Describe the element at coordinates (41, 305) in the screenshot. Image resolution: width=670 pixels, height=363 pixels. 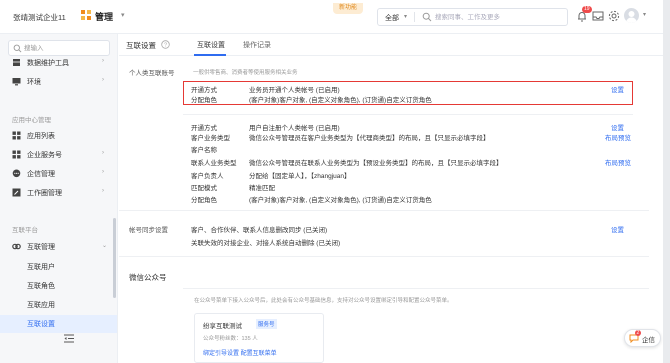
I see `sidebar-item-label: 互联应用` at that location.